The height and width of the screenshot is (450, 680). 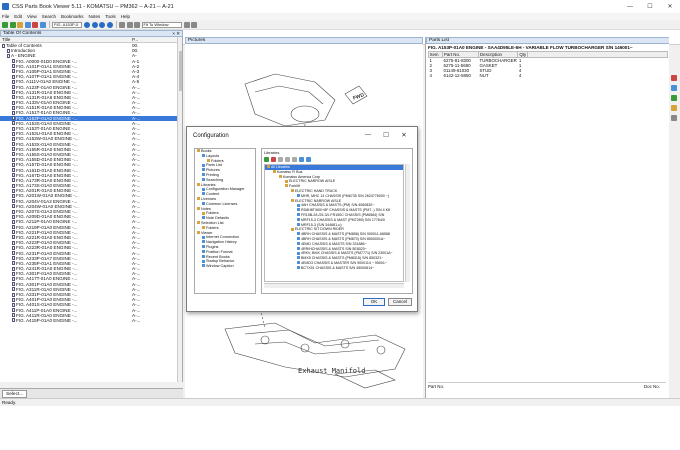 What do you see at coordinates (122, 24) in the screenshot?
I see `zoom-in-icon` at bounding box center [122, 24].